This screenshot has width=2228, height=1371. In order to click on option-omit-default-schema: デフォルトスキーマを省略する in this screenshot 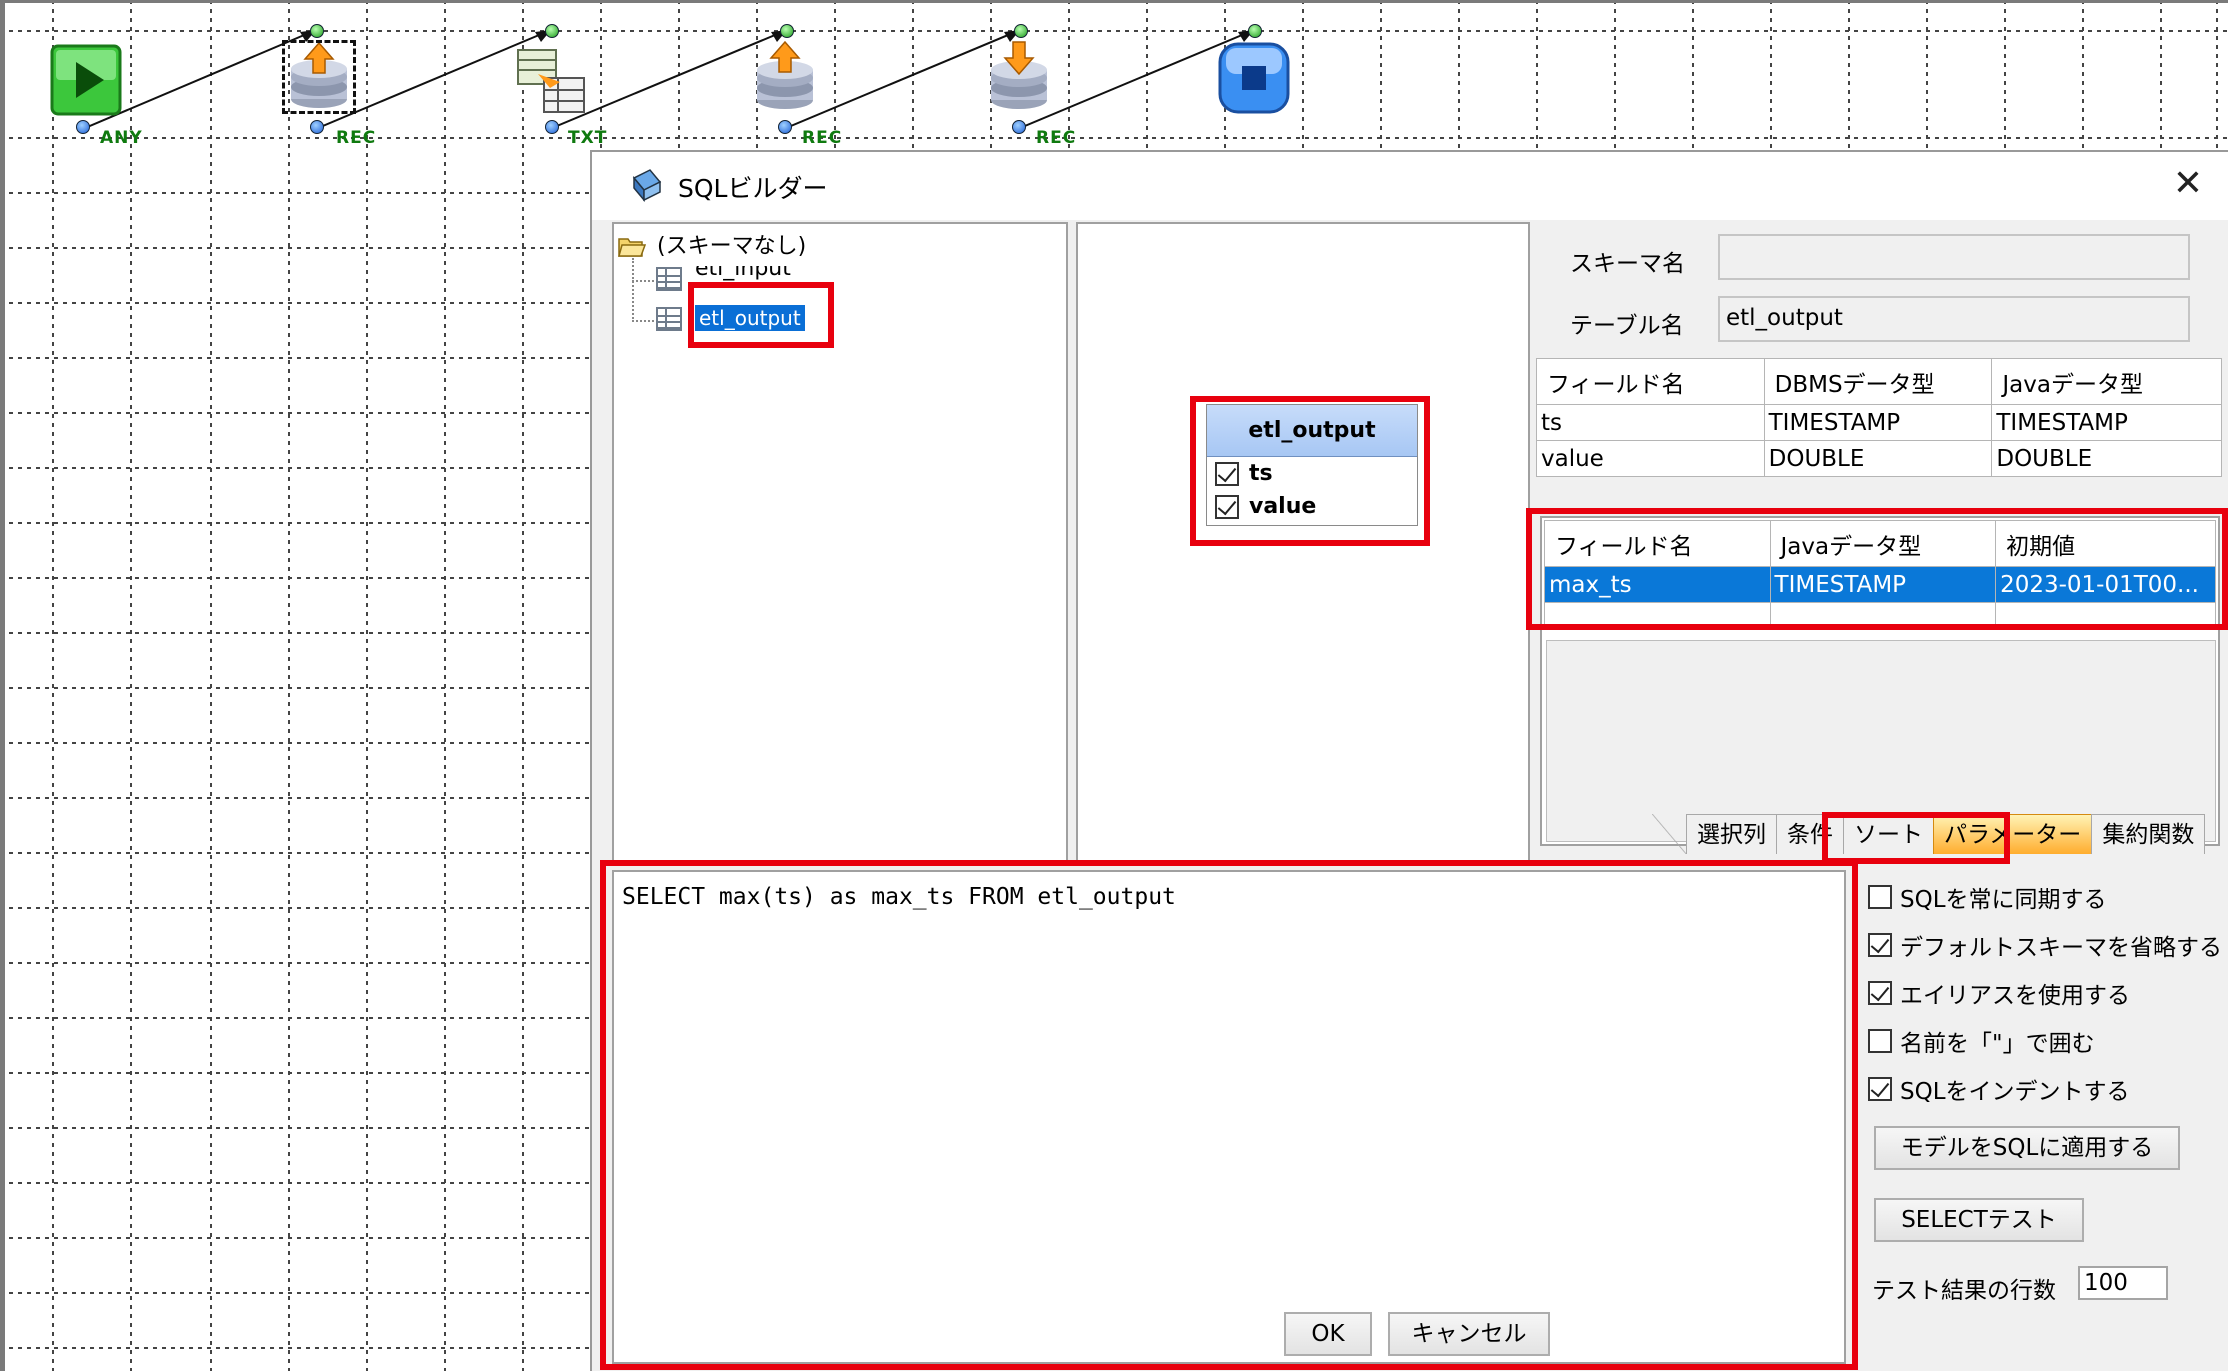, I will do `click(2045, 945)`.